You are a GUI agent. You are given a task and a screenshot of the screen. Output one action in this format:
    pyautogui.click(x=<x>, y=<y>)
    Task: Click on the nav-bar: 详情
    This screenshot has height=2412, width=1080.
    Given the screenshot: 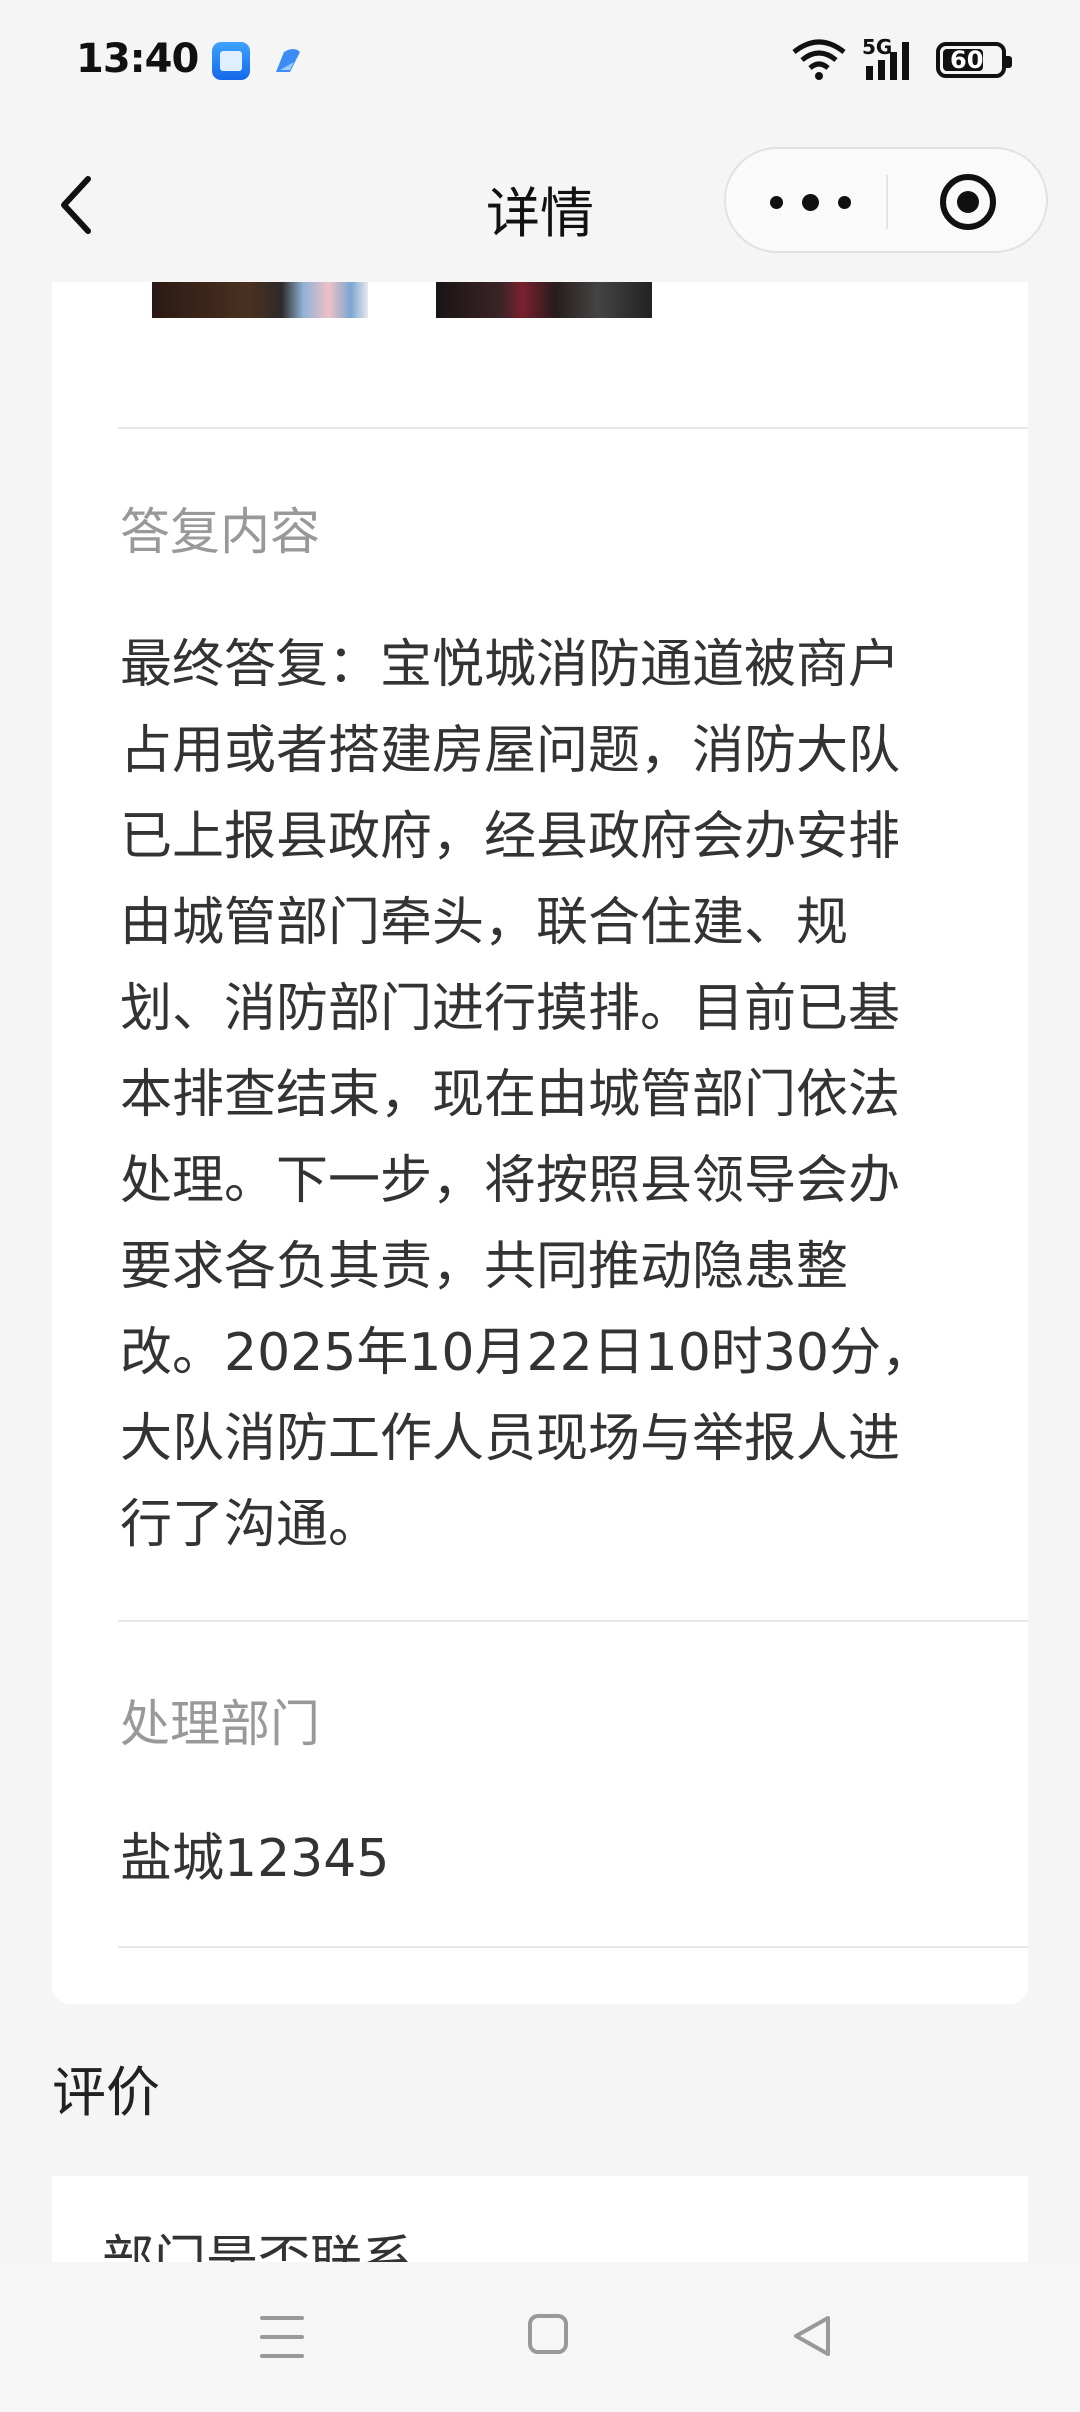 What is the action you would take?
    pyautogui.click(x=540, y=200)
    